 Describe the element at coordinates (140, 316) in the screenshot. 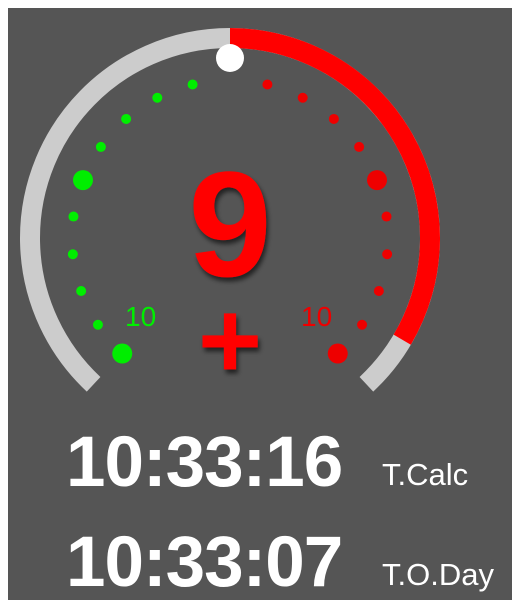

I see `left-scale-label: 10` at that location.